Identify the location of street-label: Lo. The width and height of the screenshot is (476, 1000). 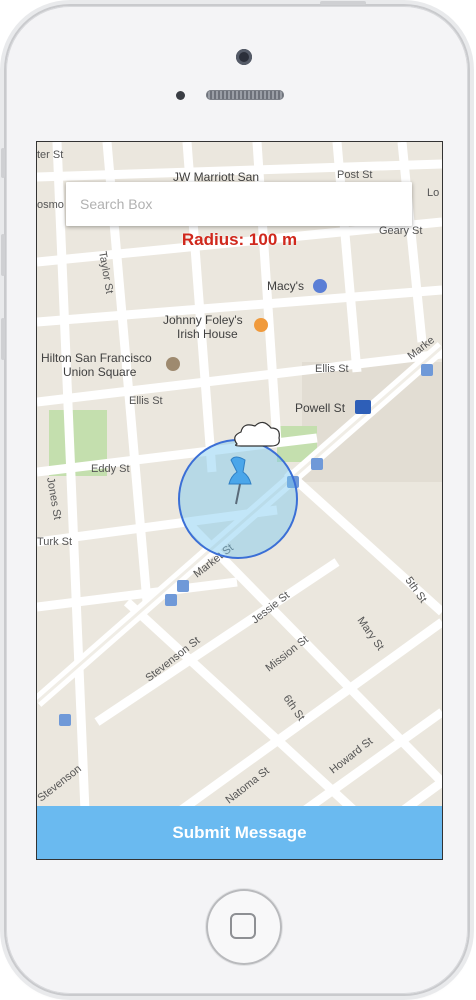
(433, 193).